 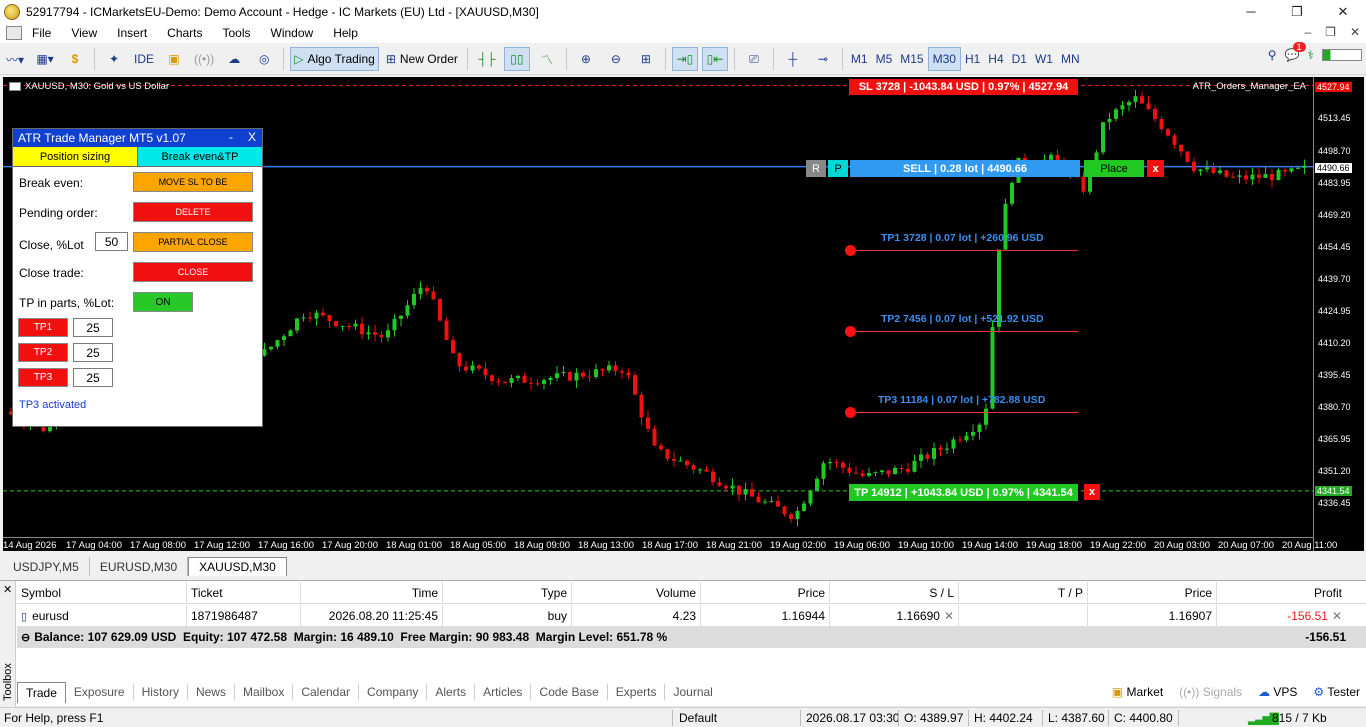 What do you see at coordinates (1023, 592) in the screenshot?
I see `header-tp: T / P` at bounding box center [1023, 592].